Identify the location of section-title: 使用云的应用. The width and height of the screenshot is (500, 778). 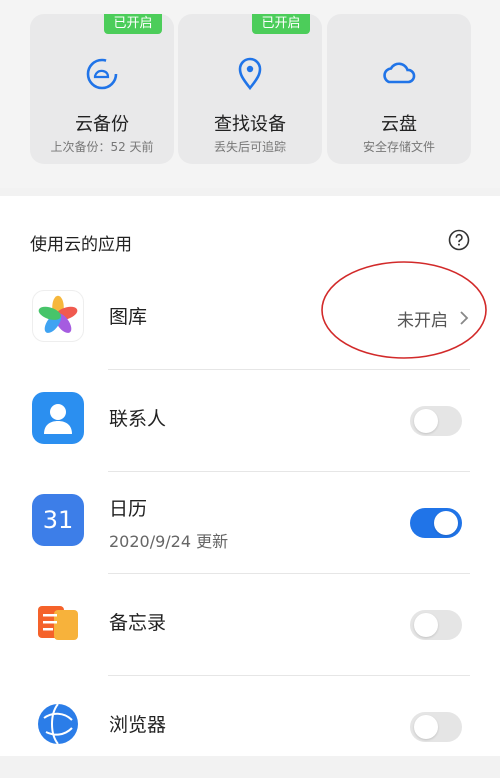
(81, 245).